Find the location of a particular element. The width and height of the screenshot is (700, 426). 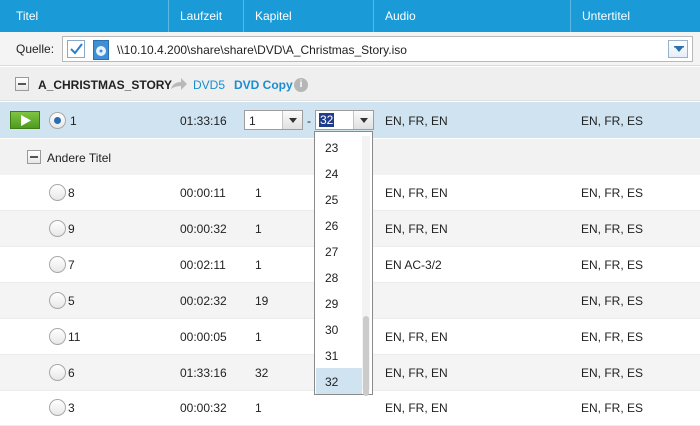

arrow-right-icon is located at coordinates (179, 84).